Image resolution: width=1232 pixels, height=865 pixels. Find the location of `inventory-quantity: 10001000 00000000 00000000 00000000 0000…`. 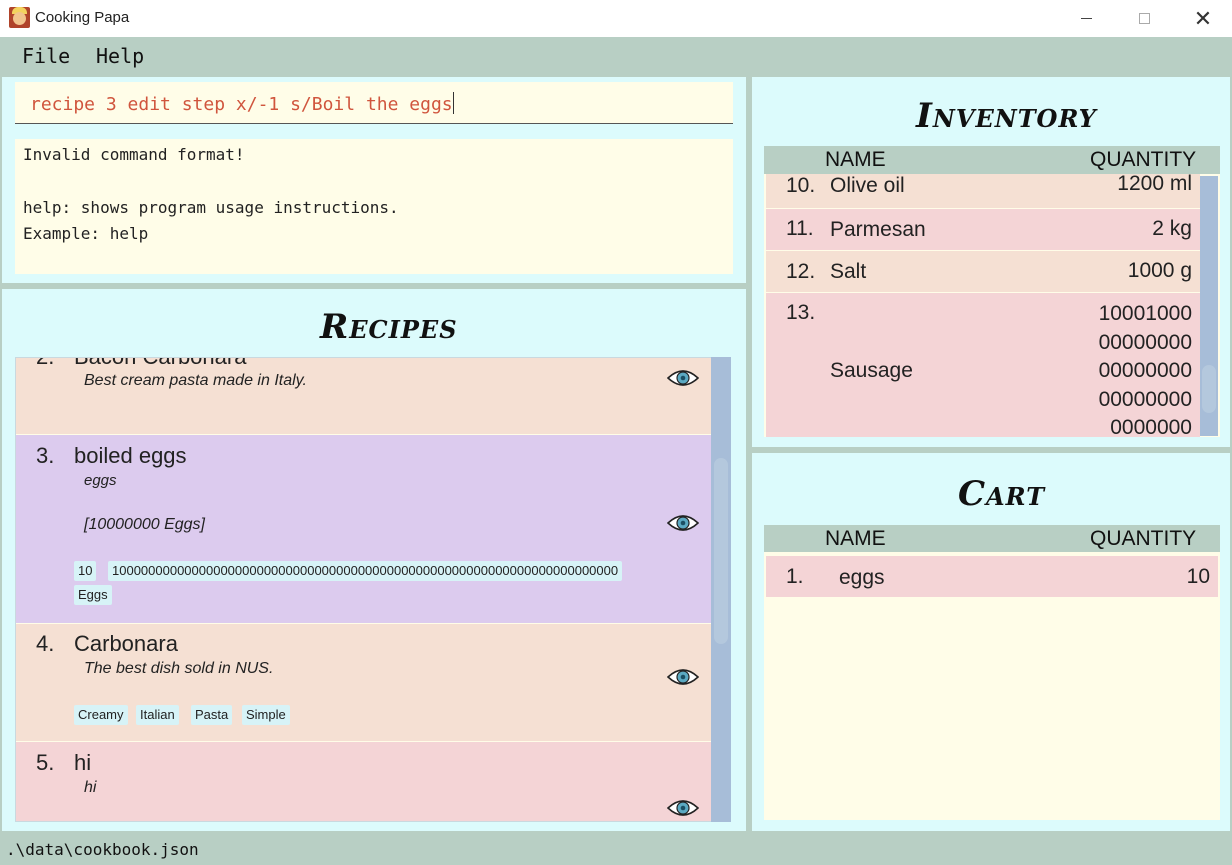

inventory-quantity: 10001000 00000000 00000000 00000000 0000… is located at coordinates (1145, 368).